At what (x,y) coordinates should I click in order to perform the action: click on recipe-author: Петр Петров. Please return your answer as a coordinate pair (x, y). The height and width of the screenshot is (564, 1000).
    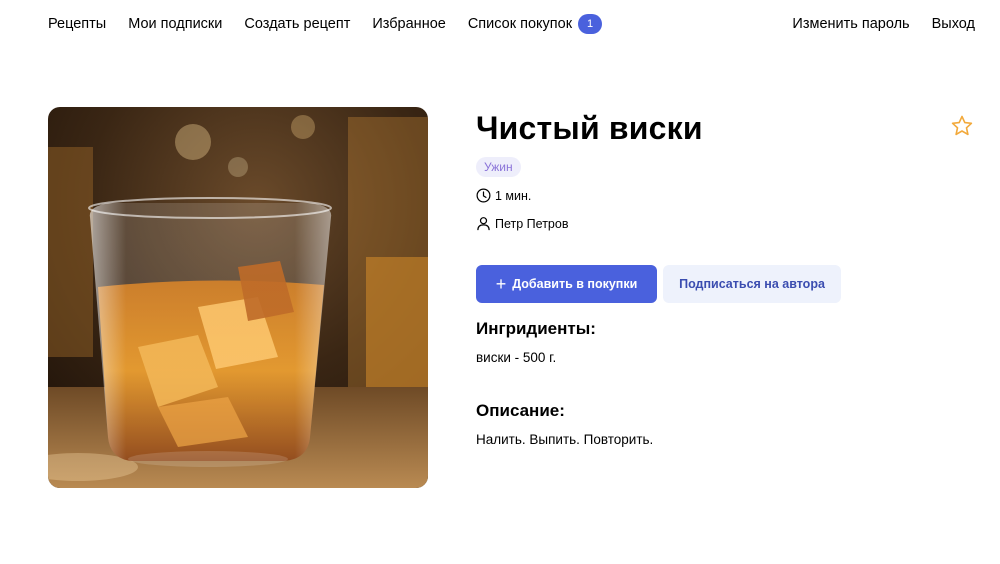
    Looking at the image, I should click on (522, 223).